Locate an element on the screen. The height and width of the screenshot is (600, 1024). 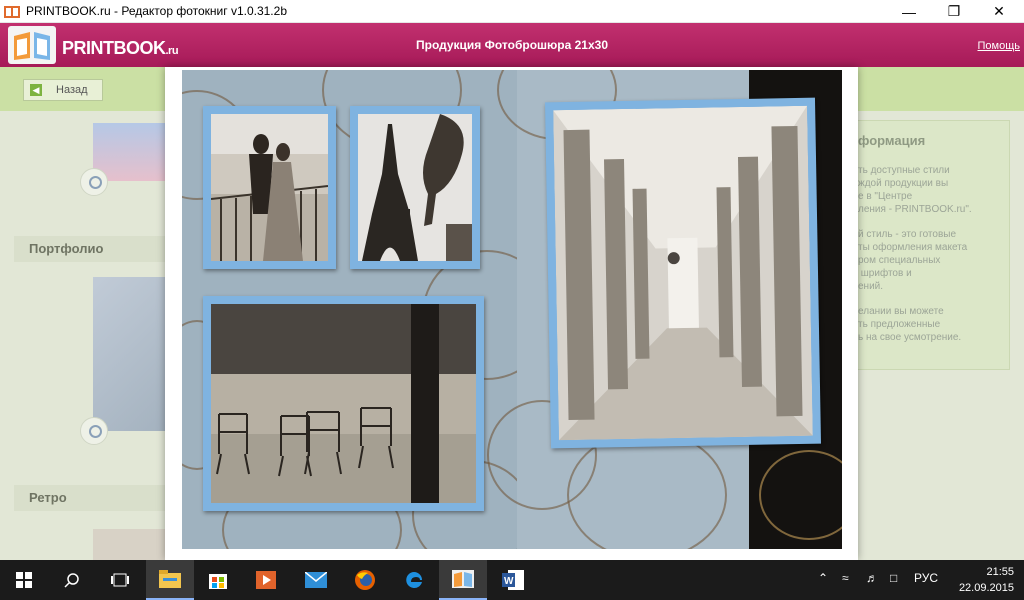
photo-colonnade is located at coordinates (683, 273).